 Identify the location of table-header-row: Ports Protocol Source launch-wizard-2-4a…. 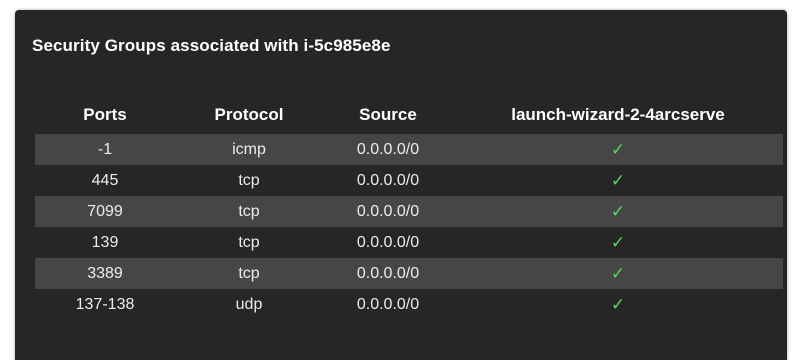
(409, 115).